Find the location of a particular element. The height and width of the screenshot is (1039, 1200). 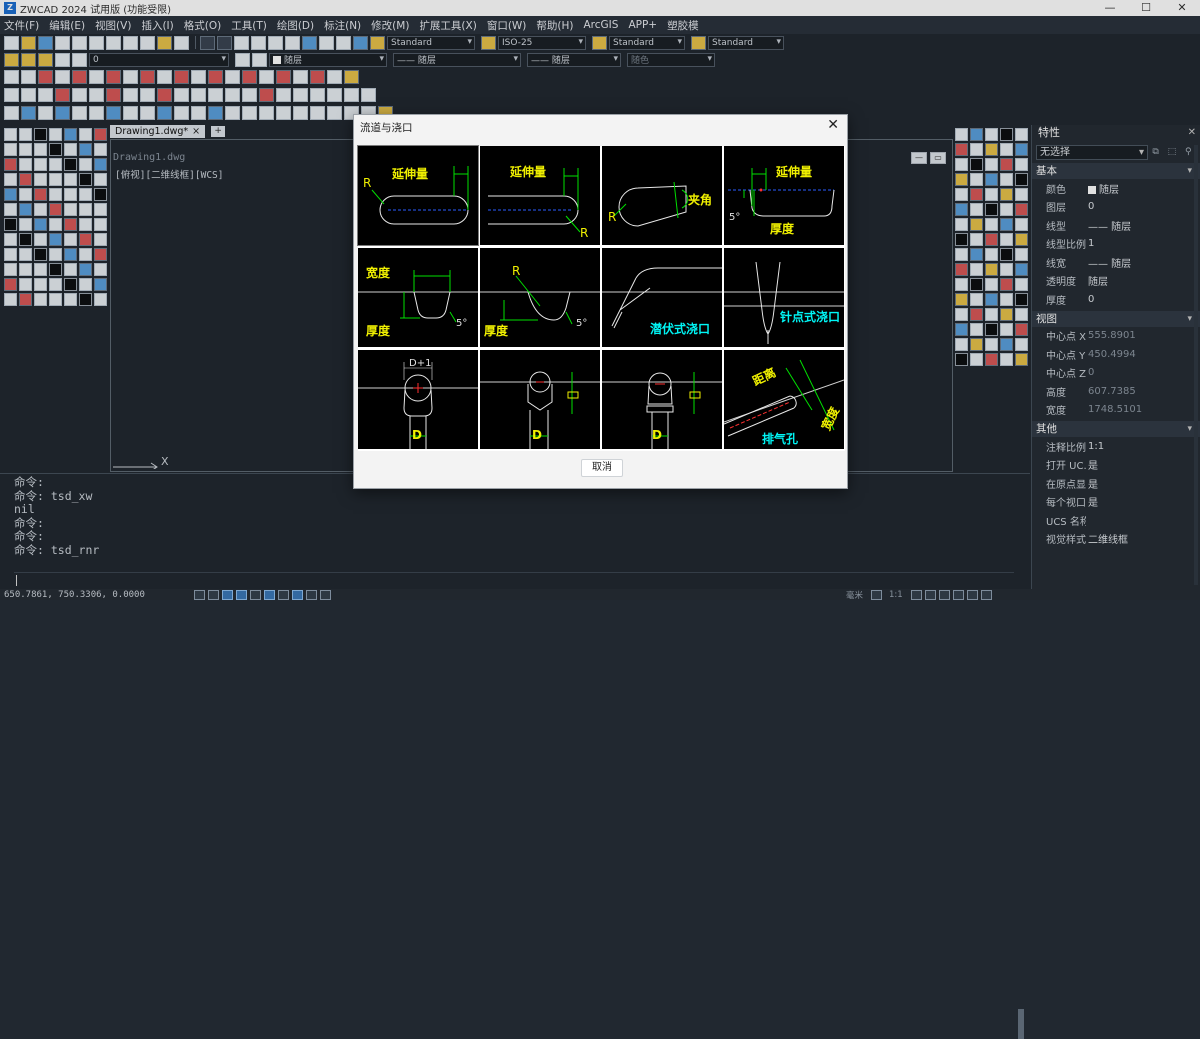

cancel-button: 取消 is located at coordinates (602, 468).